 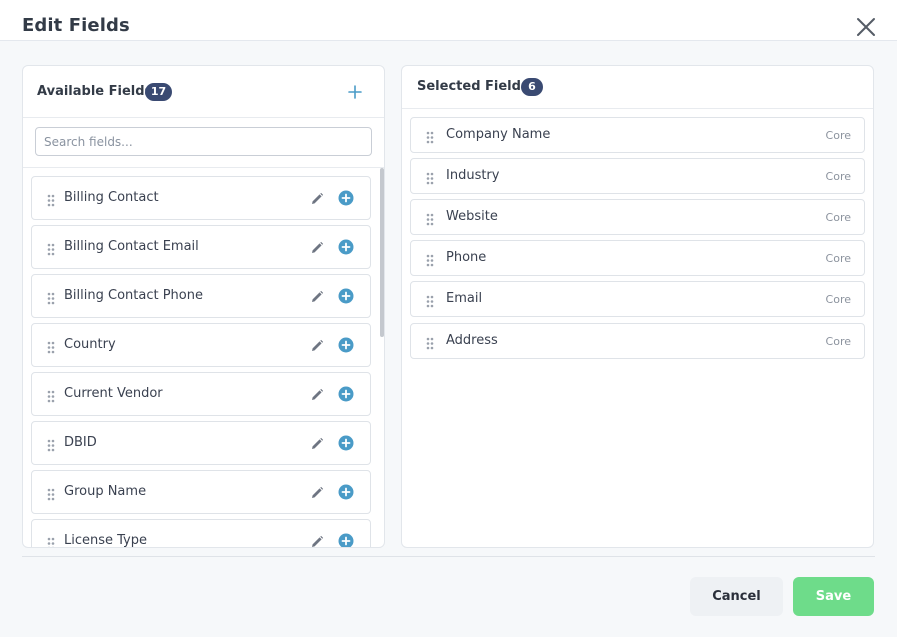 I want to click on field-label: Group Name, so click(x=105, y=491).